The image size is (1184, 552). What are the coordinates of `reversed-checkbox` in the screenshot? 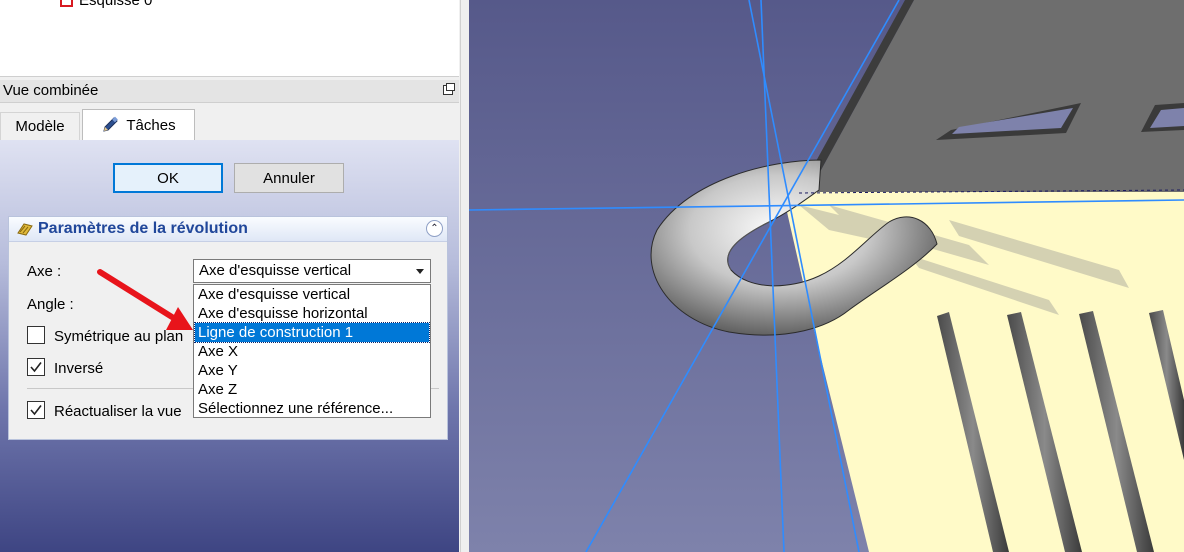 It's located at (36, 367).